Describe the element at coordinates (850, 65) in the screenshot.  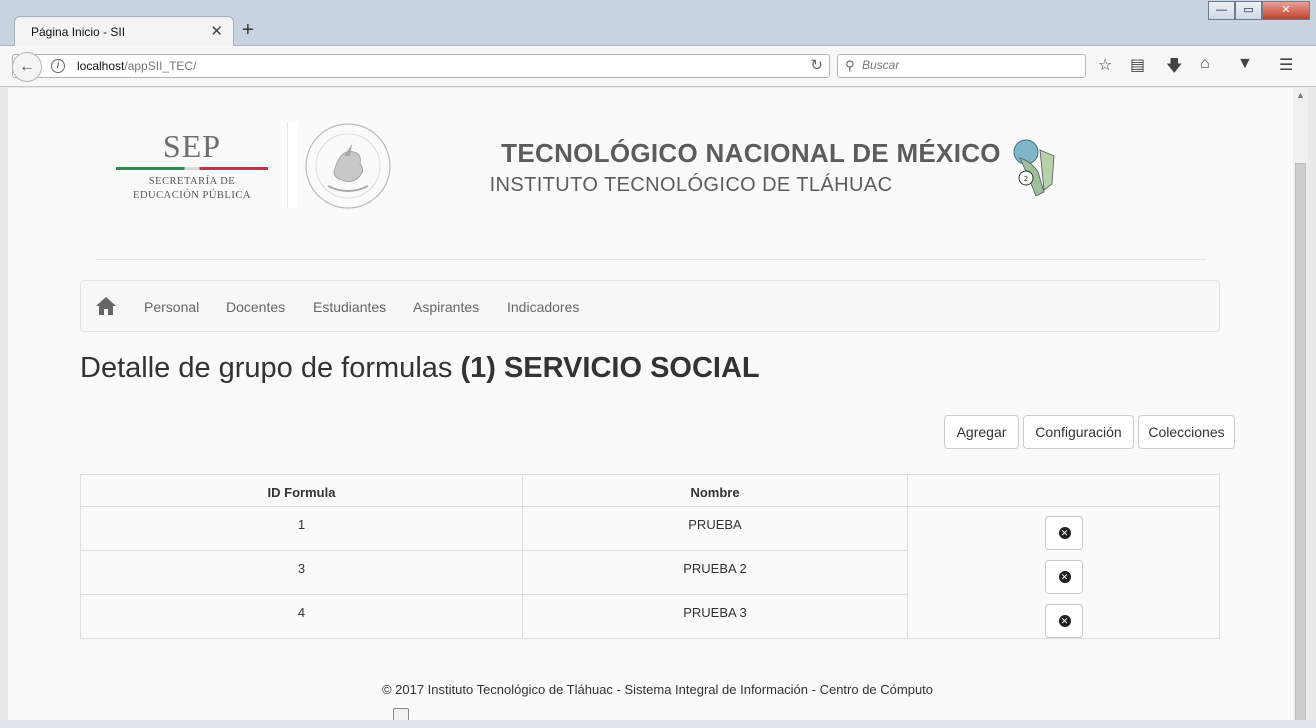
I see `search-icon: ⚲` at that location.